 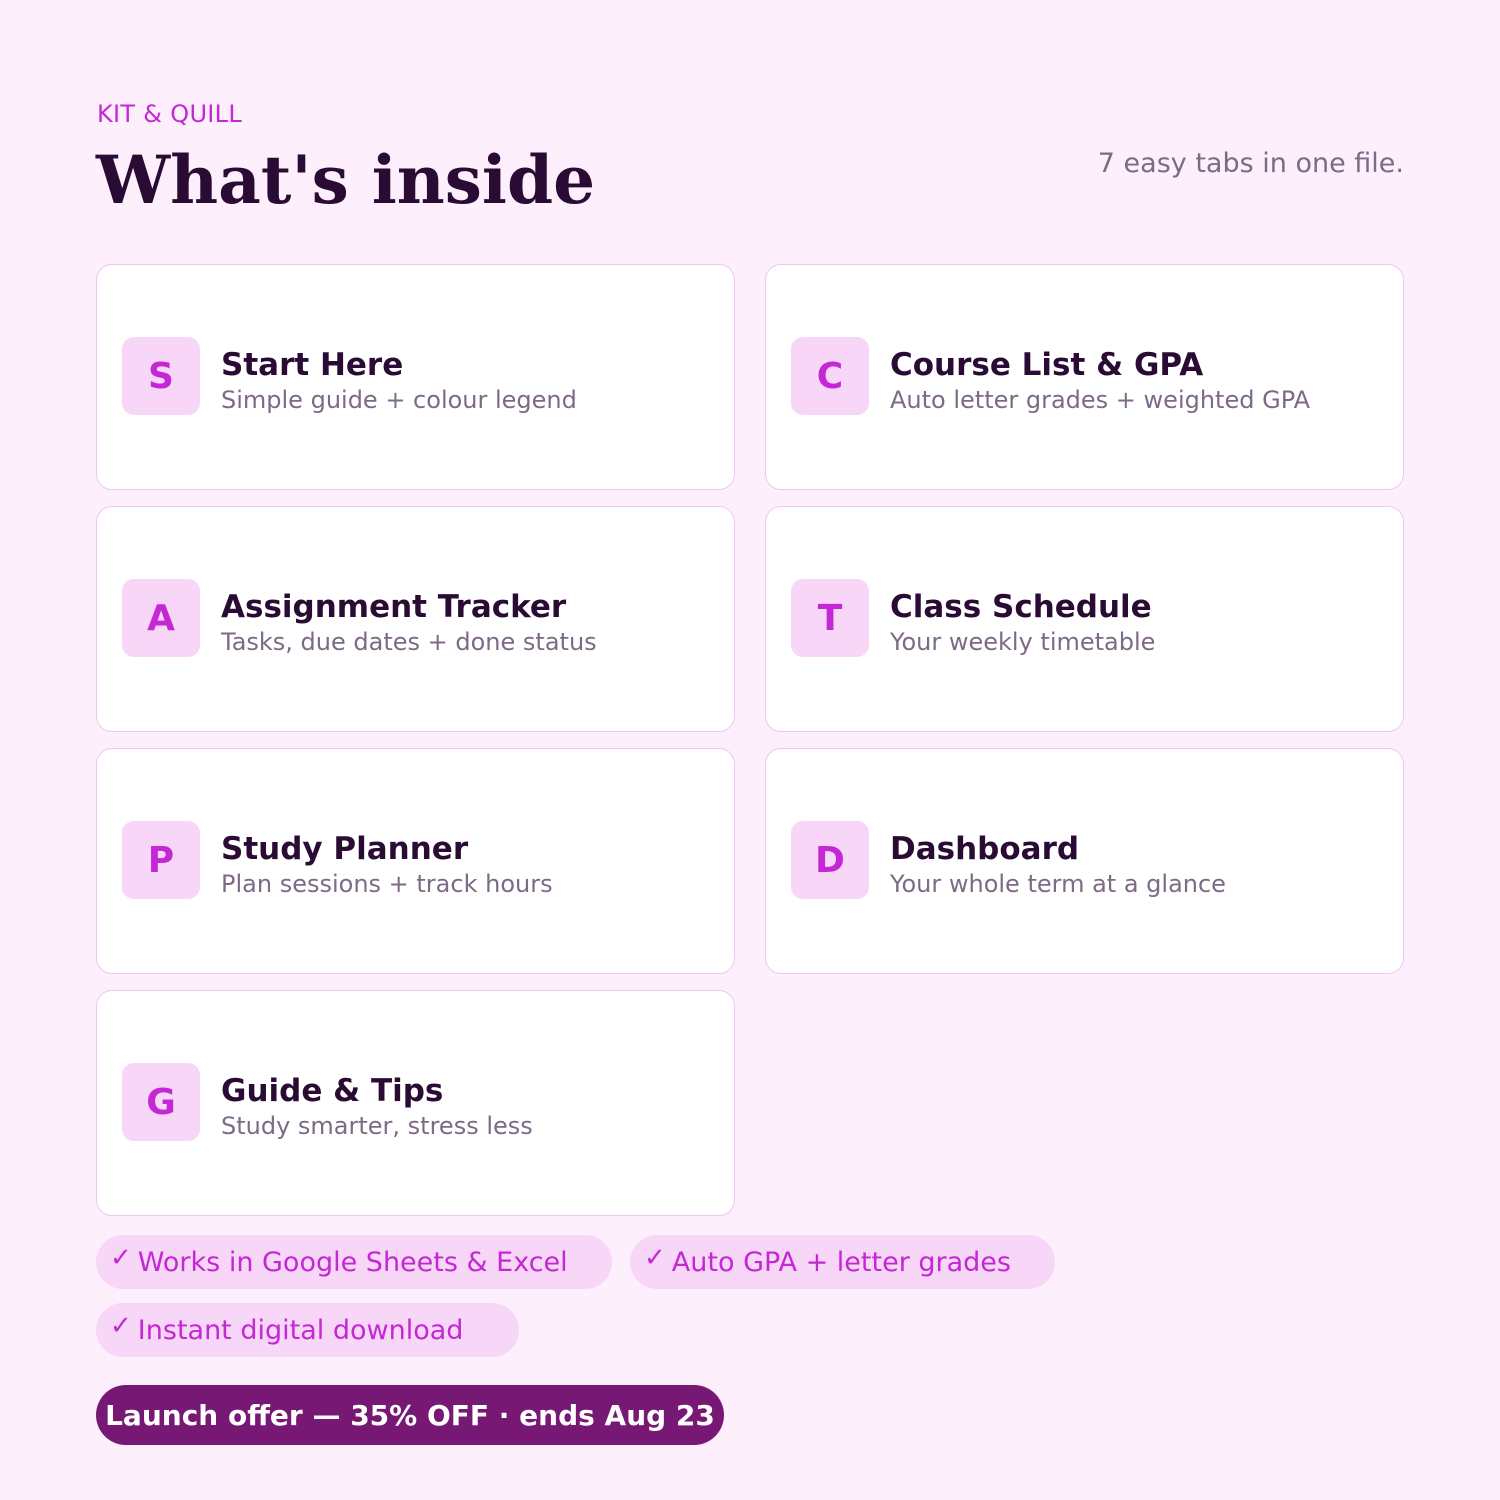 I want to click on tab-card-description: Simple guide + colour legend, so click(x=399, y=400).